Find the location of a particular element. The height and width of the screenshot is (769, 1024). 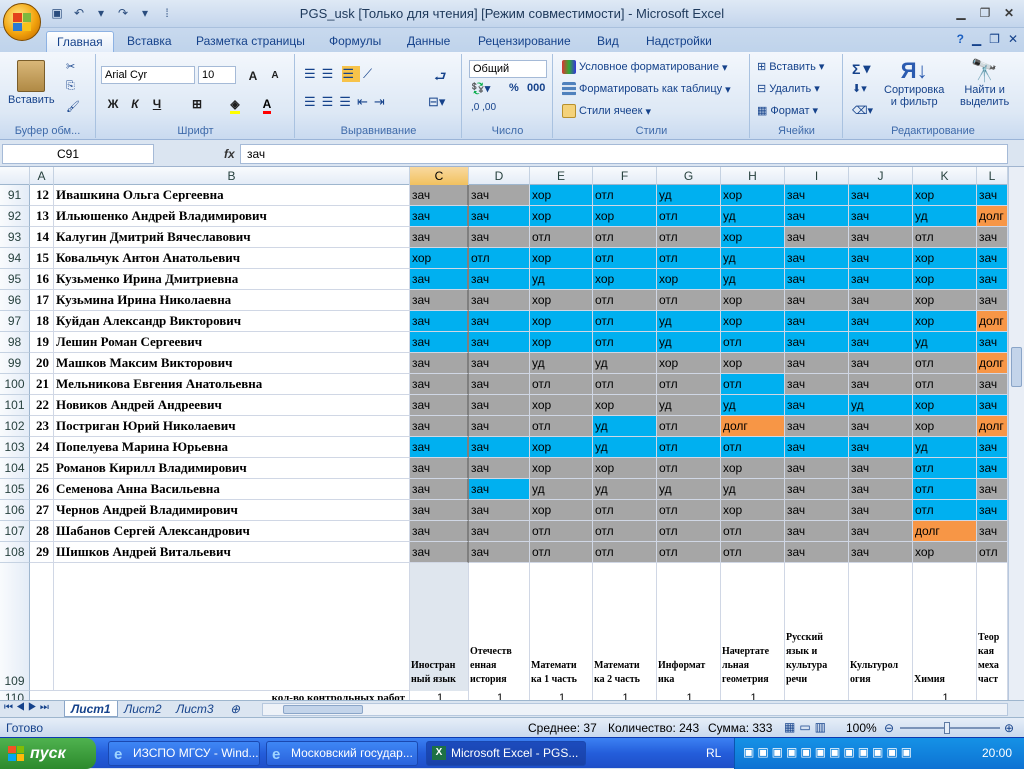

clear-icon: ⌫▾ is located at coordinates (862, 110).